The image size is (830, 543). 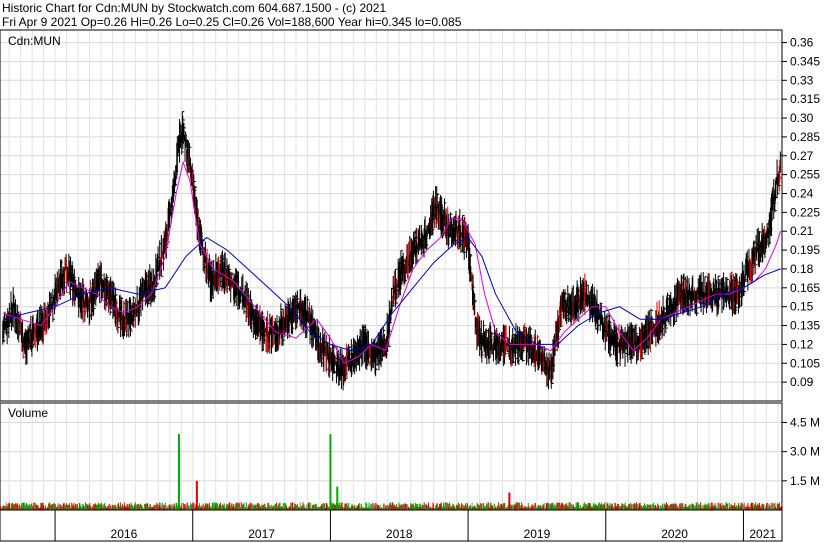 What do you see at coordinates (805, 452) in the screenshot?
I see `volume-tick-label: 3.0 M` at bounding box center [805, 452].